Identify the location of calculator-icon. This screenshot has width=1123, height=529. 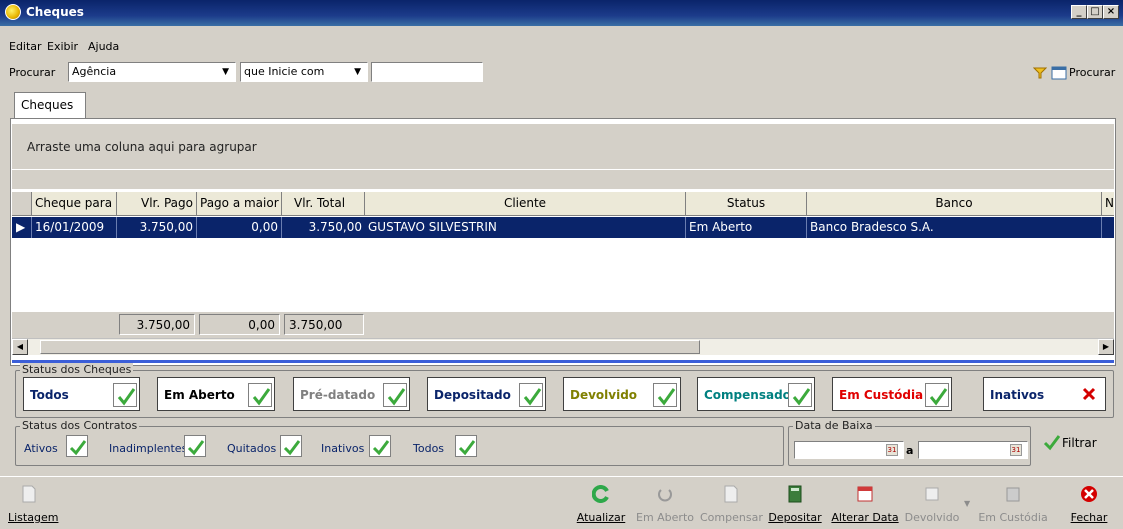
(795, 494).